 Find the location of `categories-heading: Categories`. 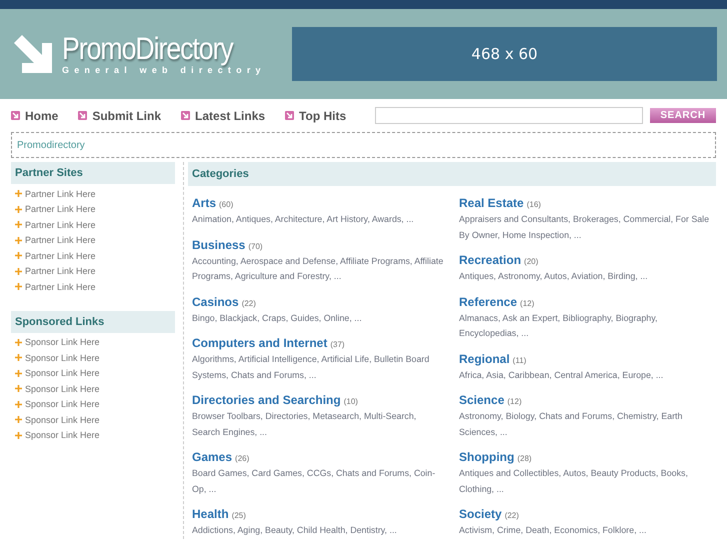

categories-heading: Categories is located at coordinates (452, 174).